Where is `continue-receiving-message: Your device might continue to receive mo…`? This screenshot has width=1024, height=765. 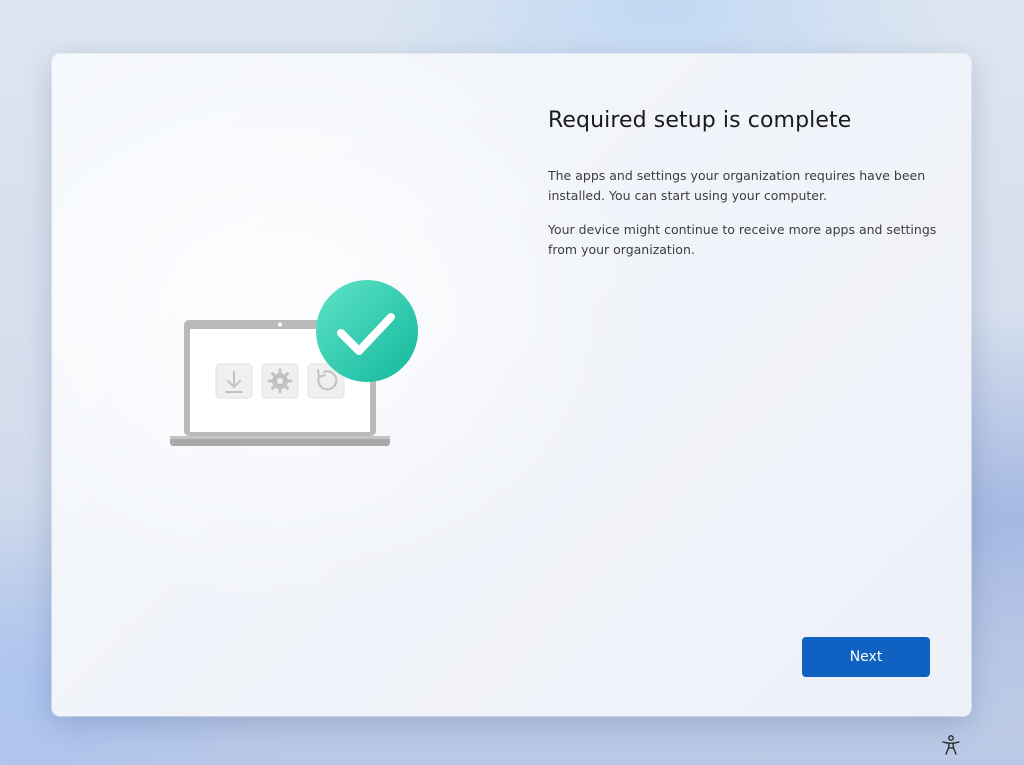 continue-receiving-message: Your device might continue to receive mo… is located at coordinates (742, 239).